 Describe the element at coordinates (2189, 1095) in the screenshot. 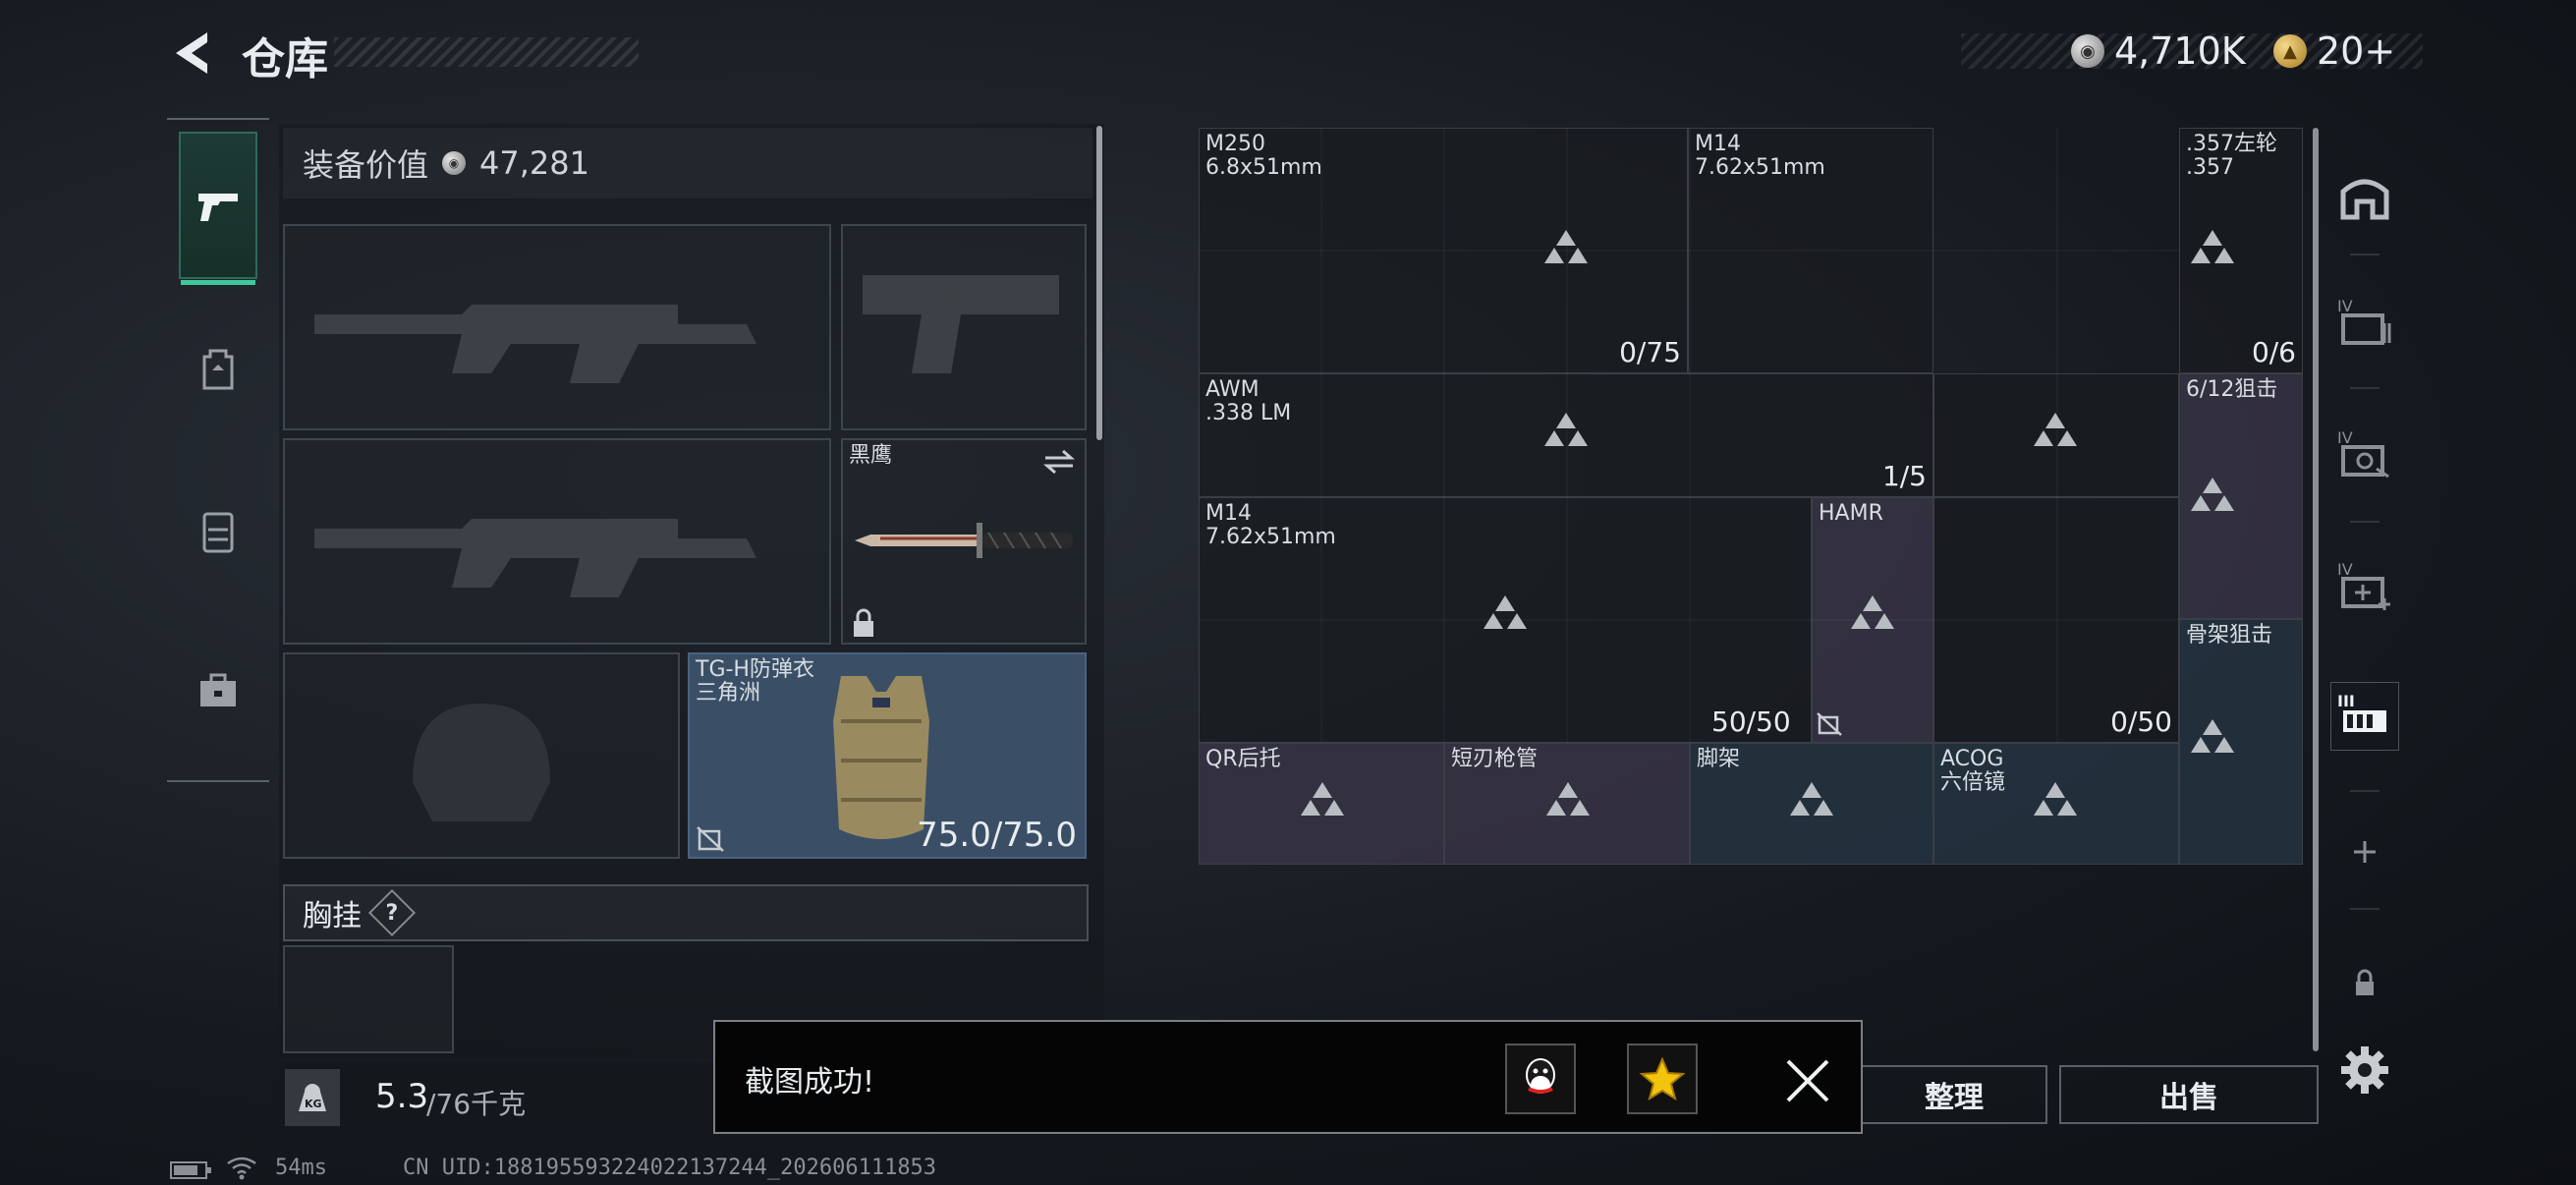

I see `sell-button: 出售` at that location.